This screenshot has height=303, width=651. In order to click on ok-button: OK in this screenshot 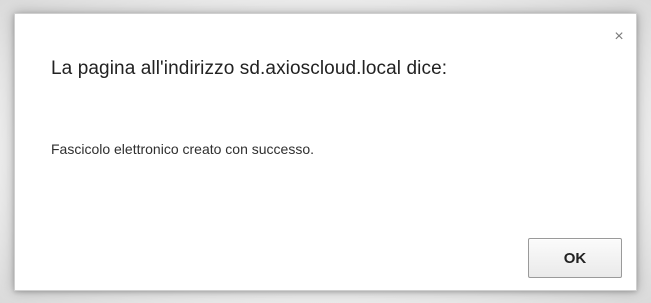, I will do `click(575, 258)`.